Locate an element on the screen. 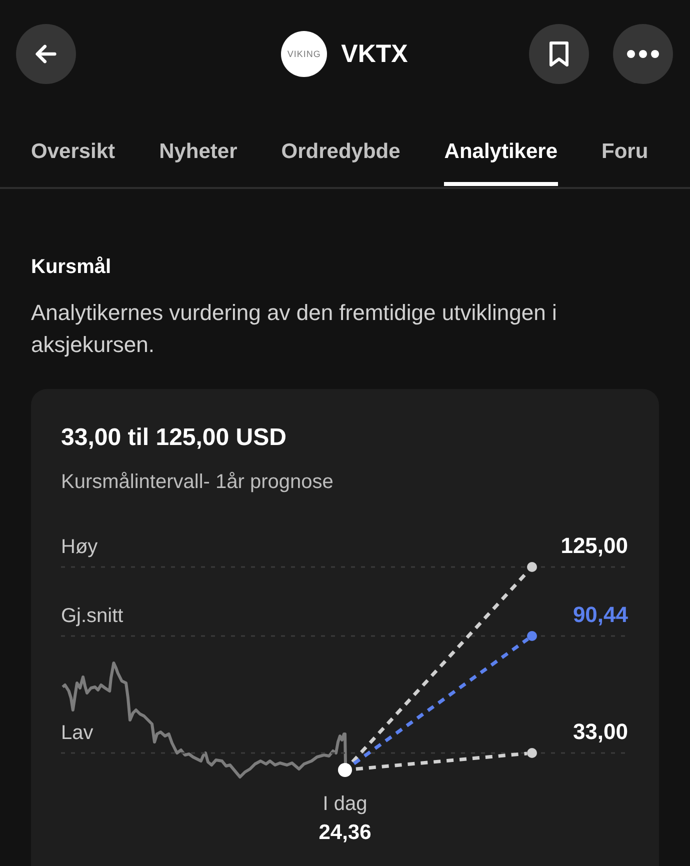 This screenshot has width=690, height=866. tab: Analytikere is located at coordinates (501, 163).